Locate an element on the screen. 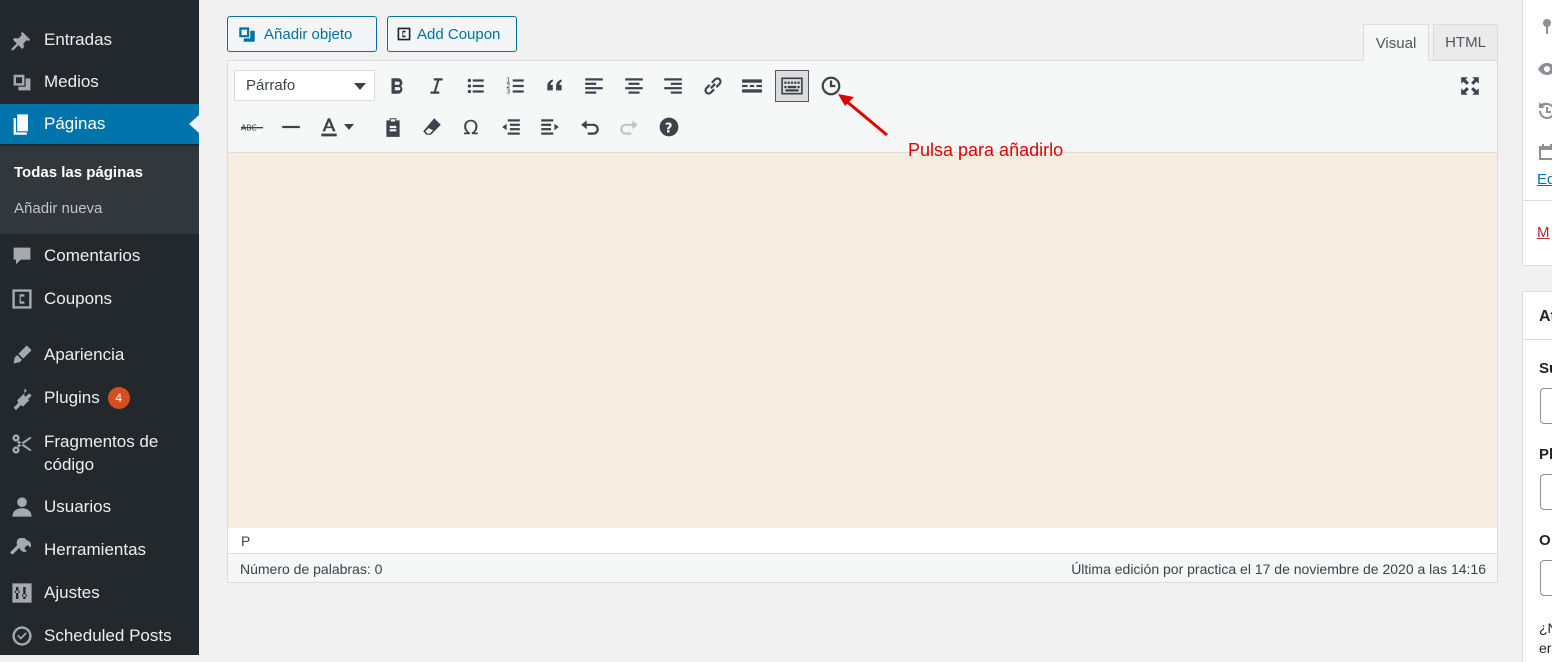 Image resolution: width=1552 pixels, height=662 pixels. submenu-add-new: Añadir nueva is located at coordinates (58, 208).